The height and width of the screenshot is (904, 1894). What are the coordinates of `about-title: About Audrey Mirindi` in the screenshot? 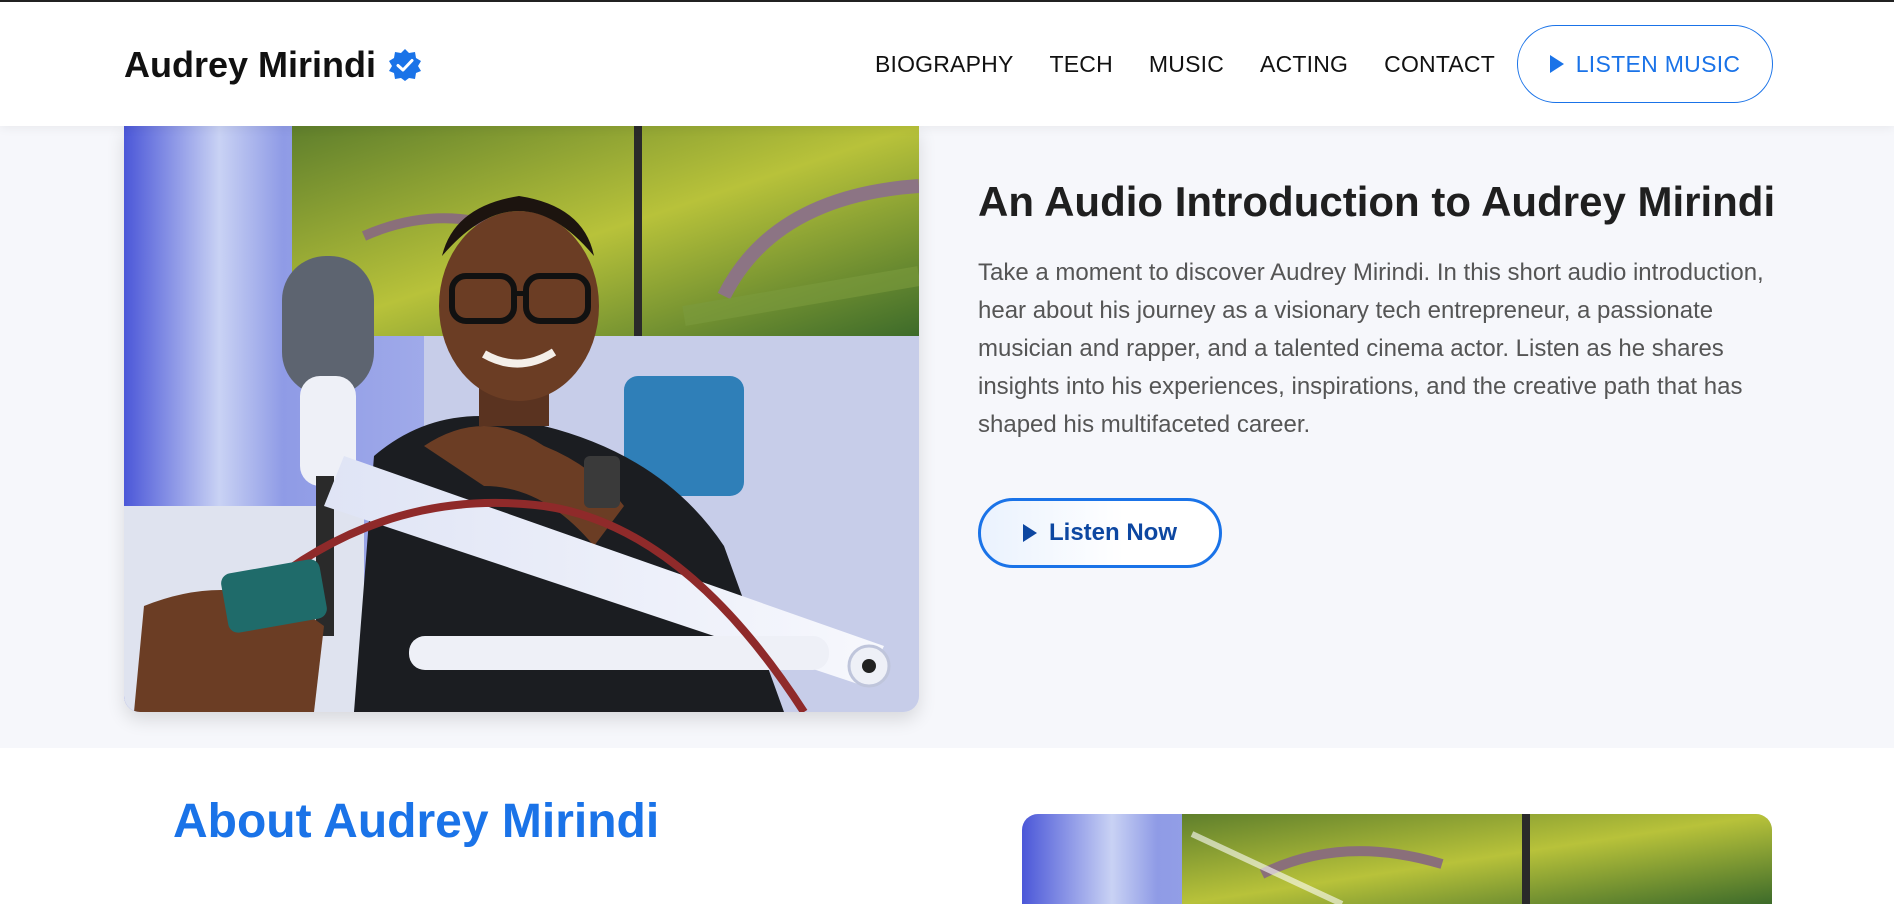 It's located at (416, 821).